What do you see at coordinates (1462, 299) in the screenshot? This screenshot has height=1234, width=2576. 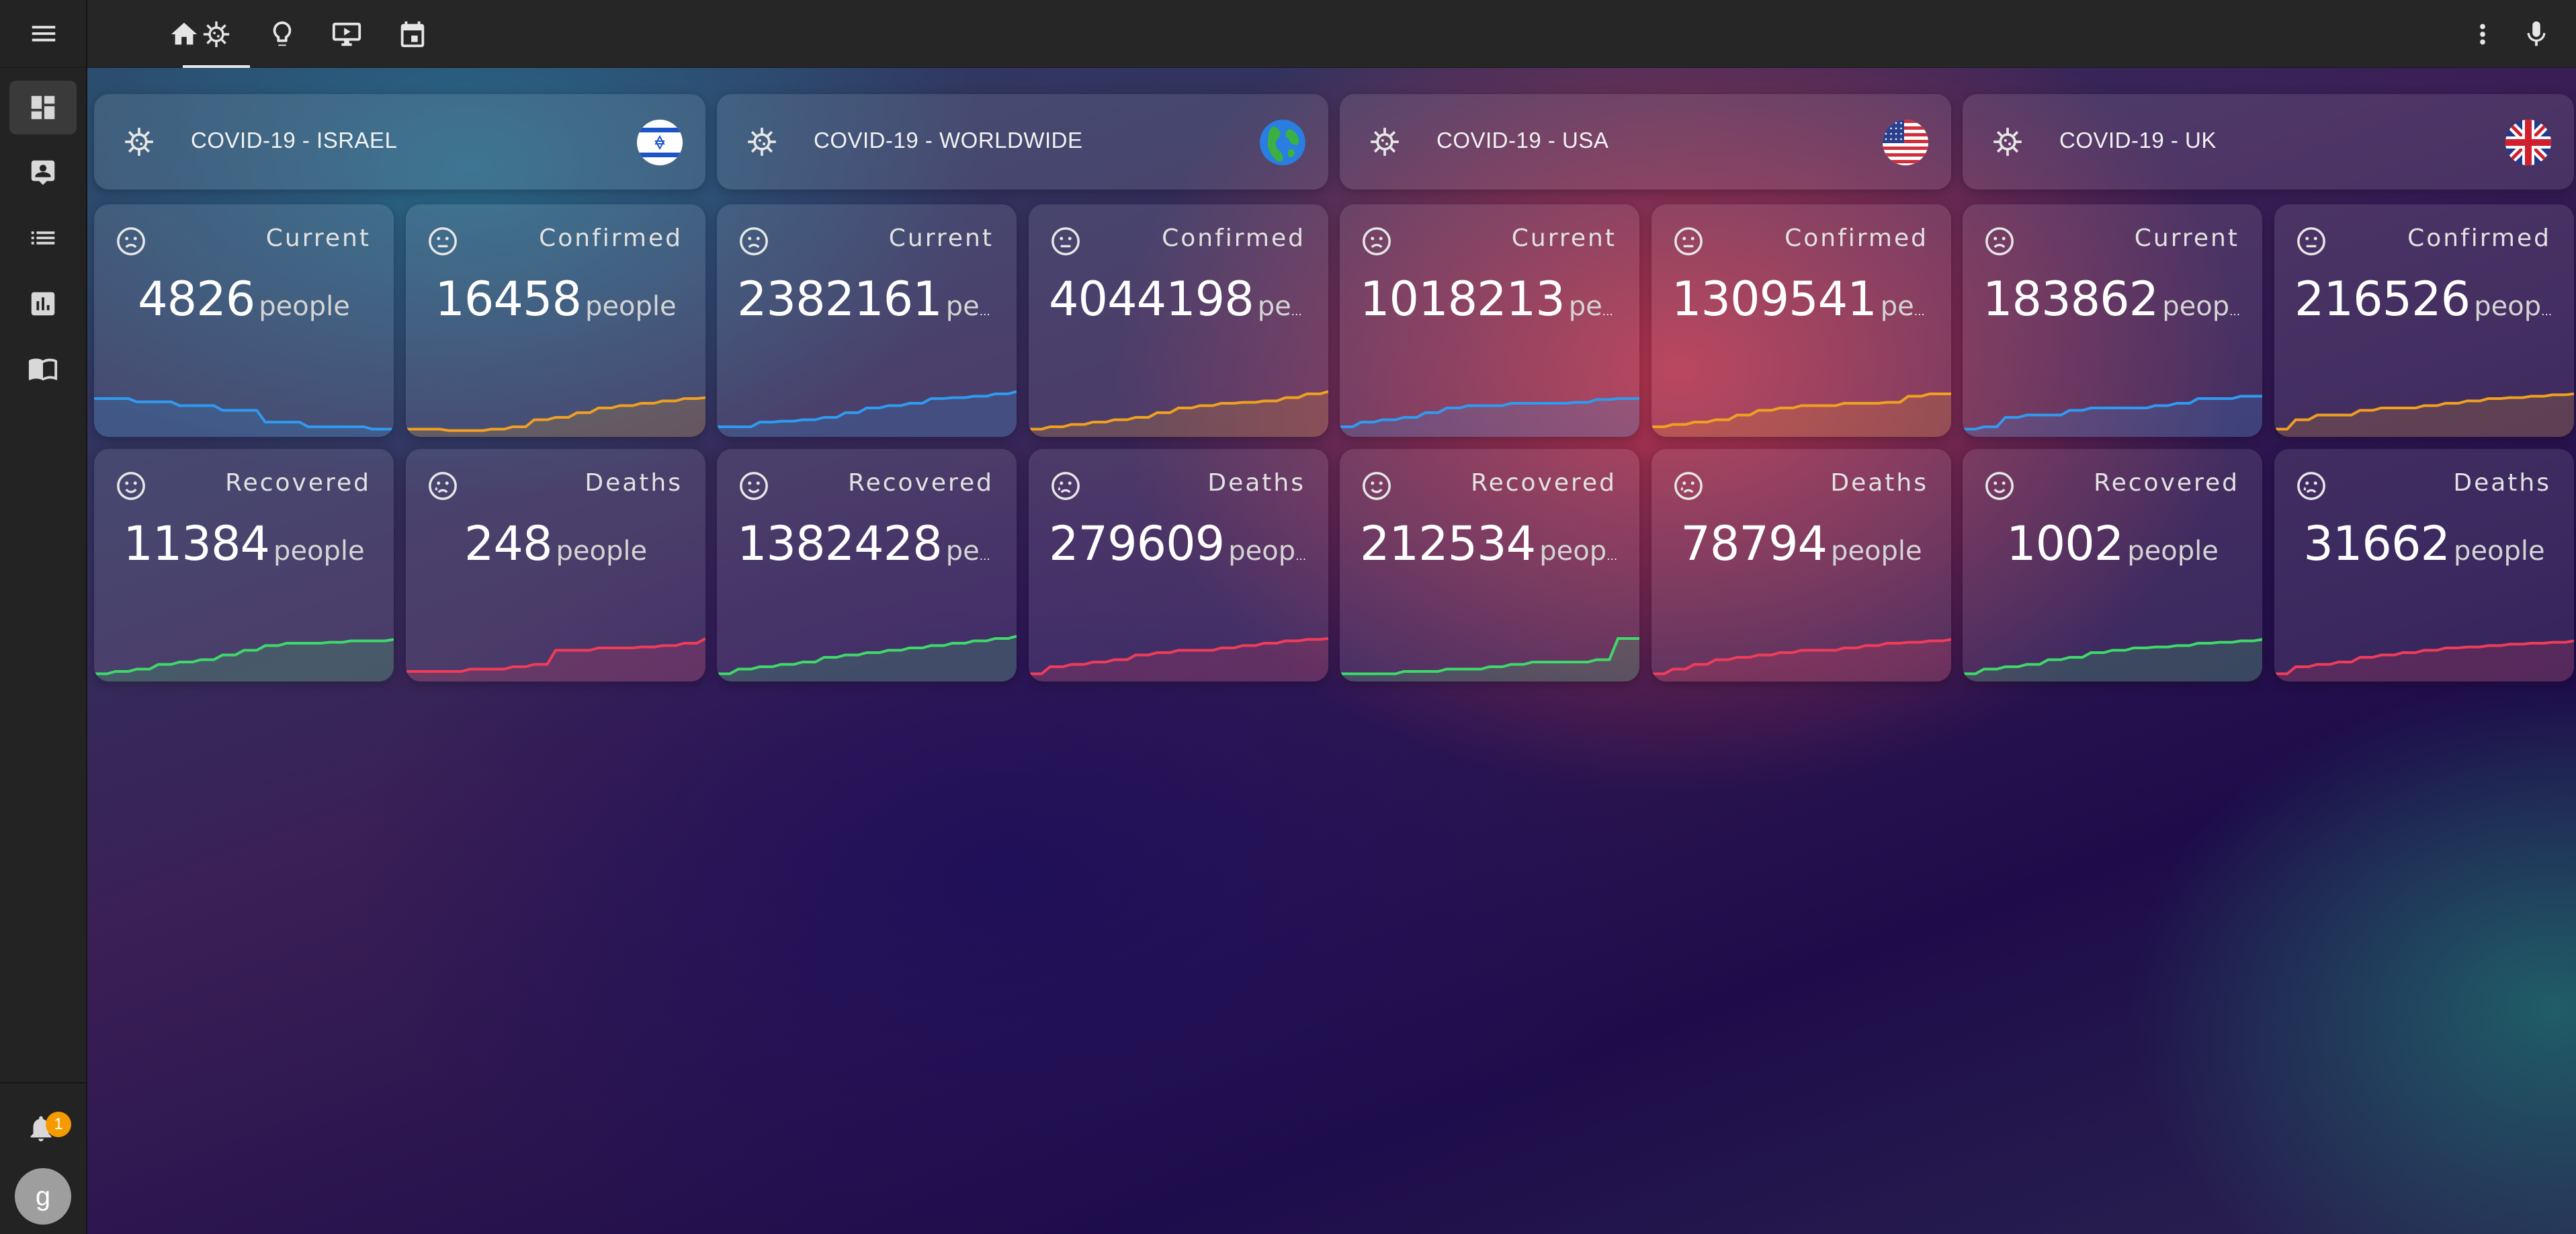 I see `stat-number: 1018213` at bounding box center [1462, 299].